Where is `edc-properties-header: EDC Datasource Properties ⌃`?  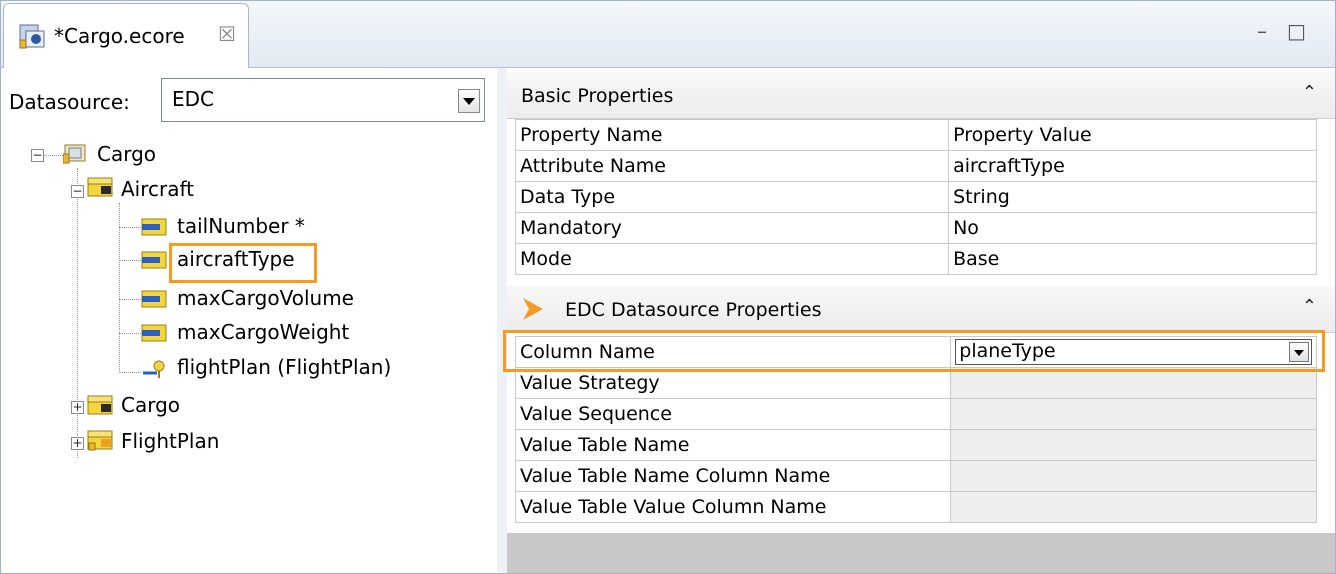
edc-properties-header: EDC Datasource Properties ⌃ is located at coordinates (921, 309).